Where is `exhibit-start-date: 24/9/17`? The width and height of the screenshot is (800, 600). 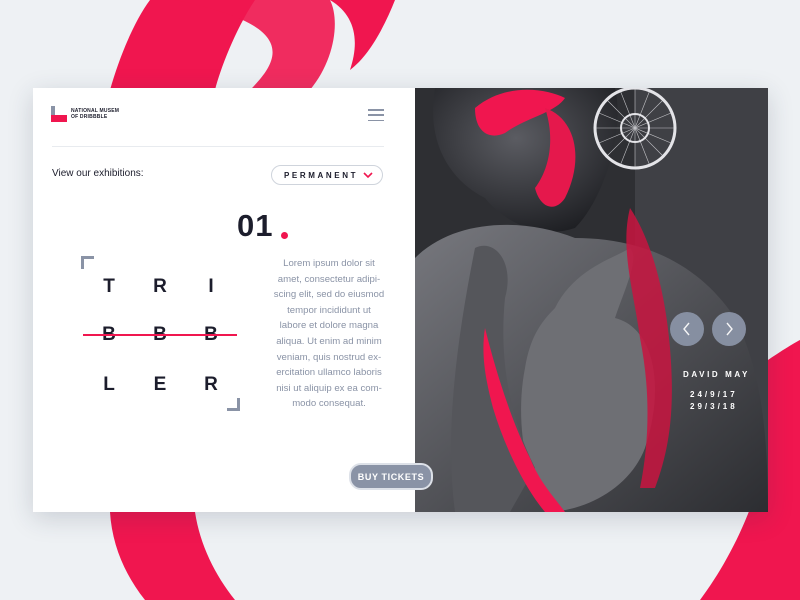 exhibit-start-date: 24/9/17 is located at coordinates (714, 394).